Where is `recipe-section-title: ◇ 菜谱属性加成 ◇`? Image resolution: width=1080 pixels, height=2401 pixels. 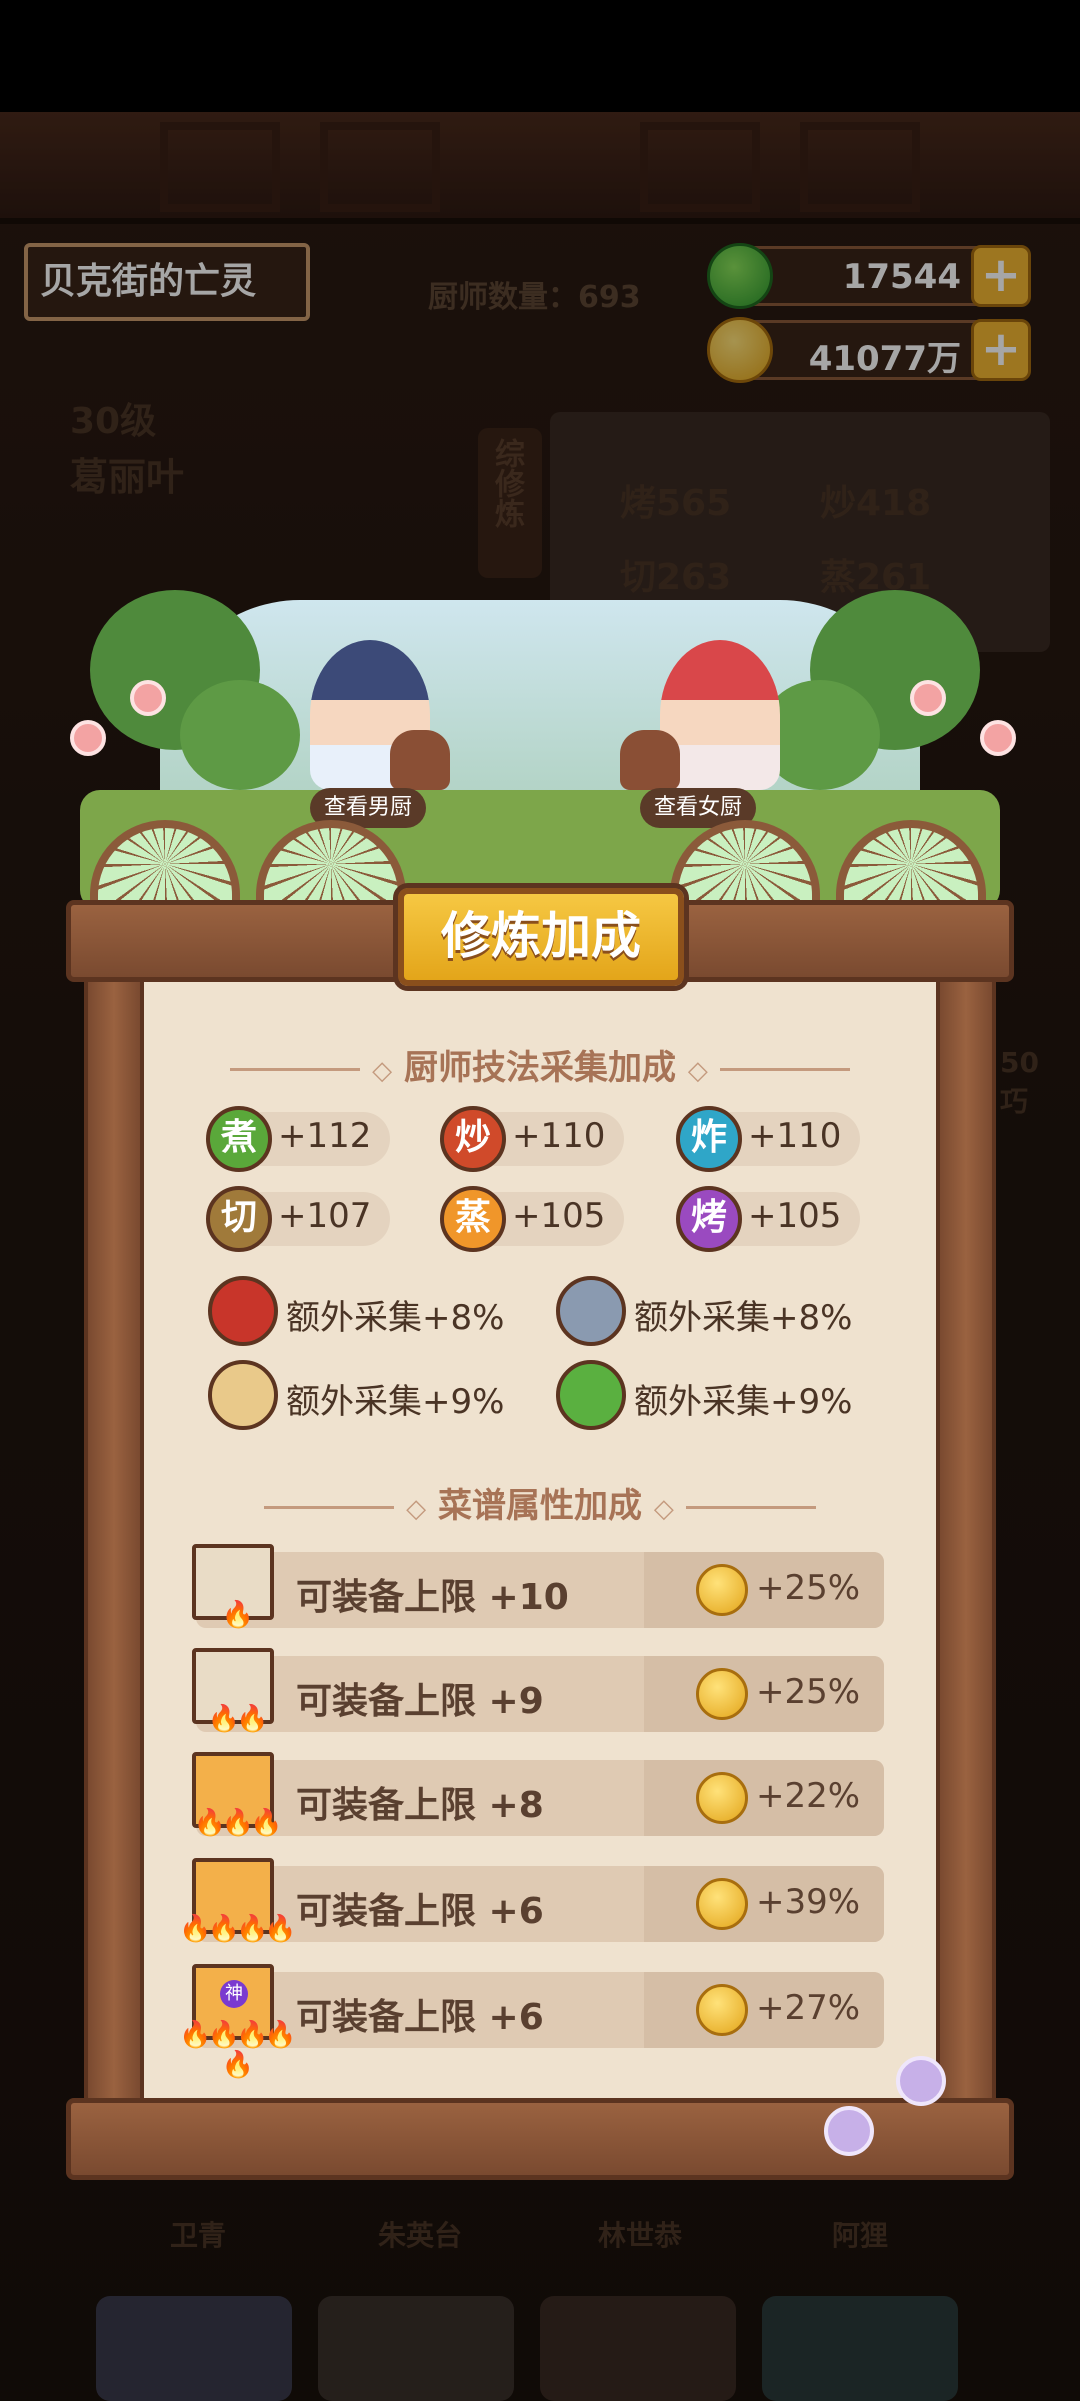
recipe-section-title: ◇ 菜谱属性加成 ◇ is located at coordinates (540, 1502).